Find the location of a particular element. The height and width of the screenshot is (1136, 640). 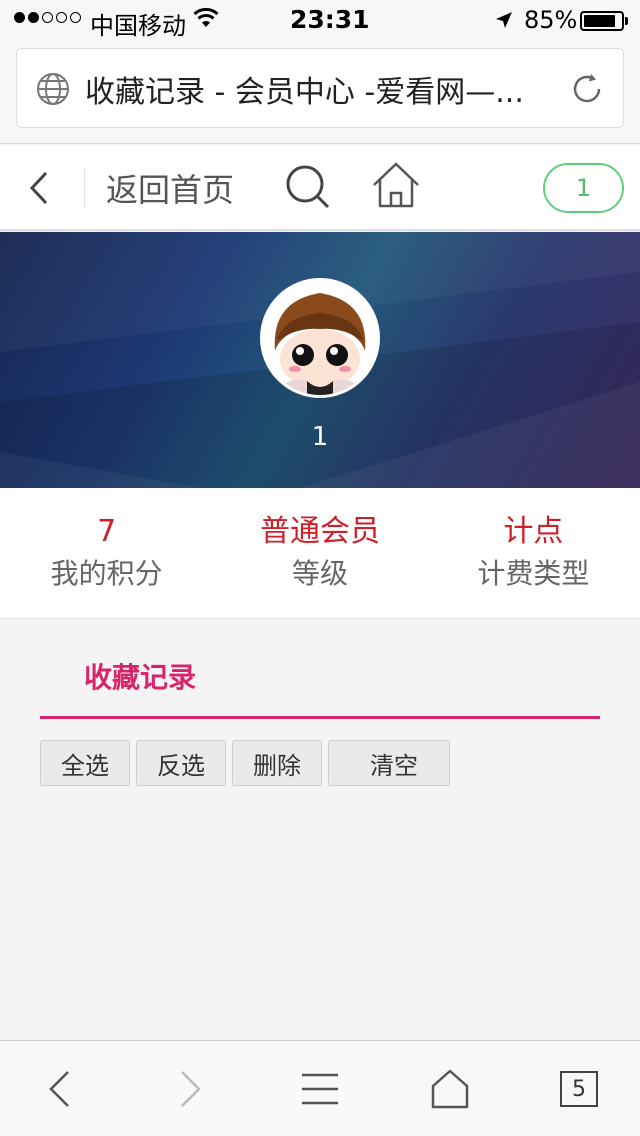

stat-value: 7 is located at coordinates (107, 531).